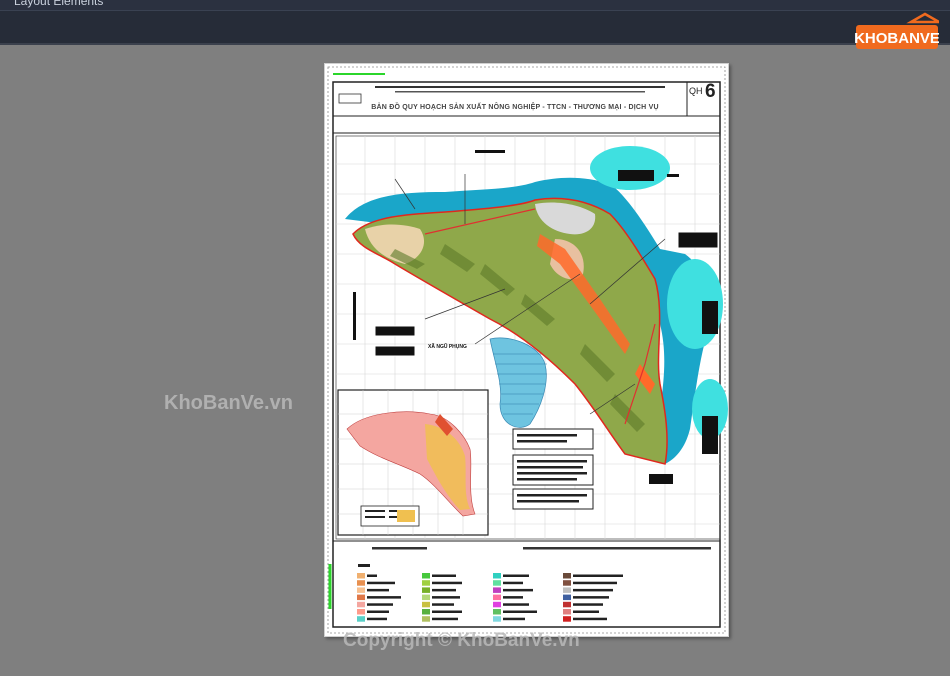 This screenshot has width=950, height=676. I want to click on watermark-text: KhoBanVe.vn, so click(228, 403).